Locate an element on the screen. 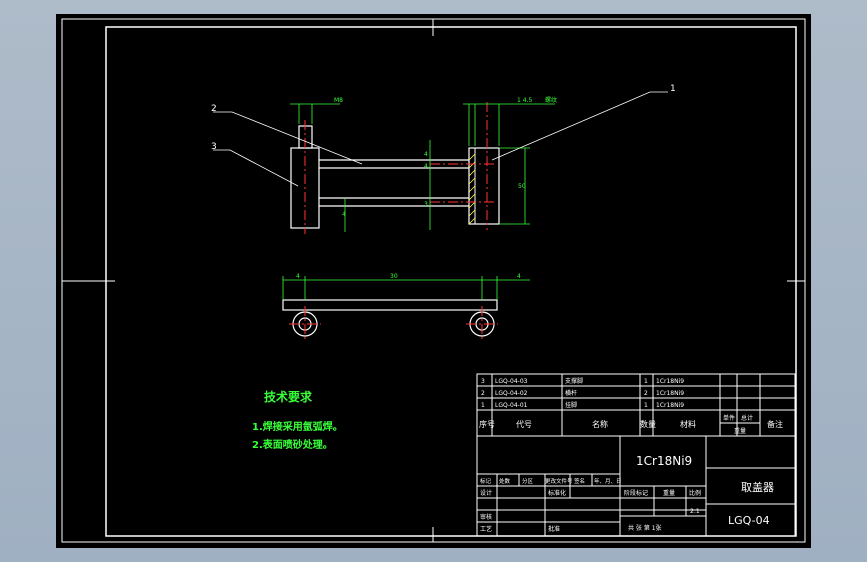 This screenshot has width=867, height=562. dim-height: 50 is located at coordinates (522, 186).